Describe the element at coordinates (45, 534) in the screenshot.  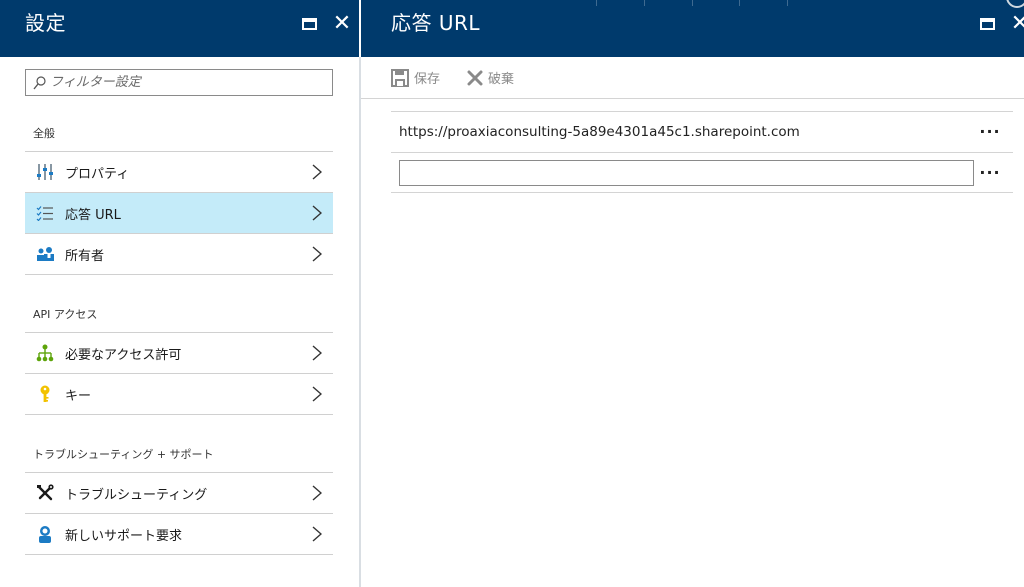
I see `support-person-icon` at that location.